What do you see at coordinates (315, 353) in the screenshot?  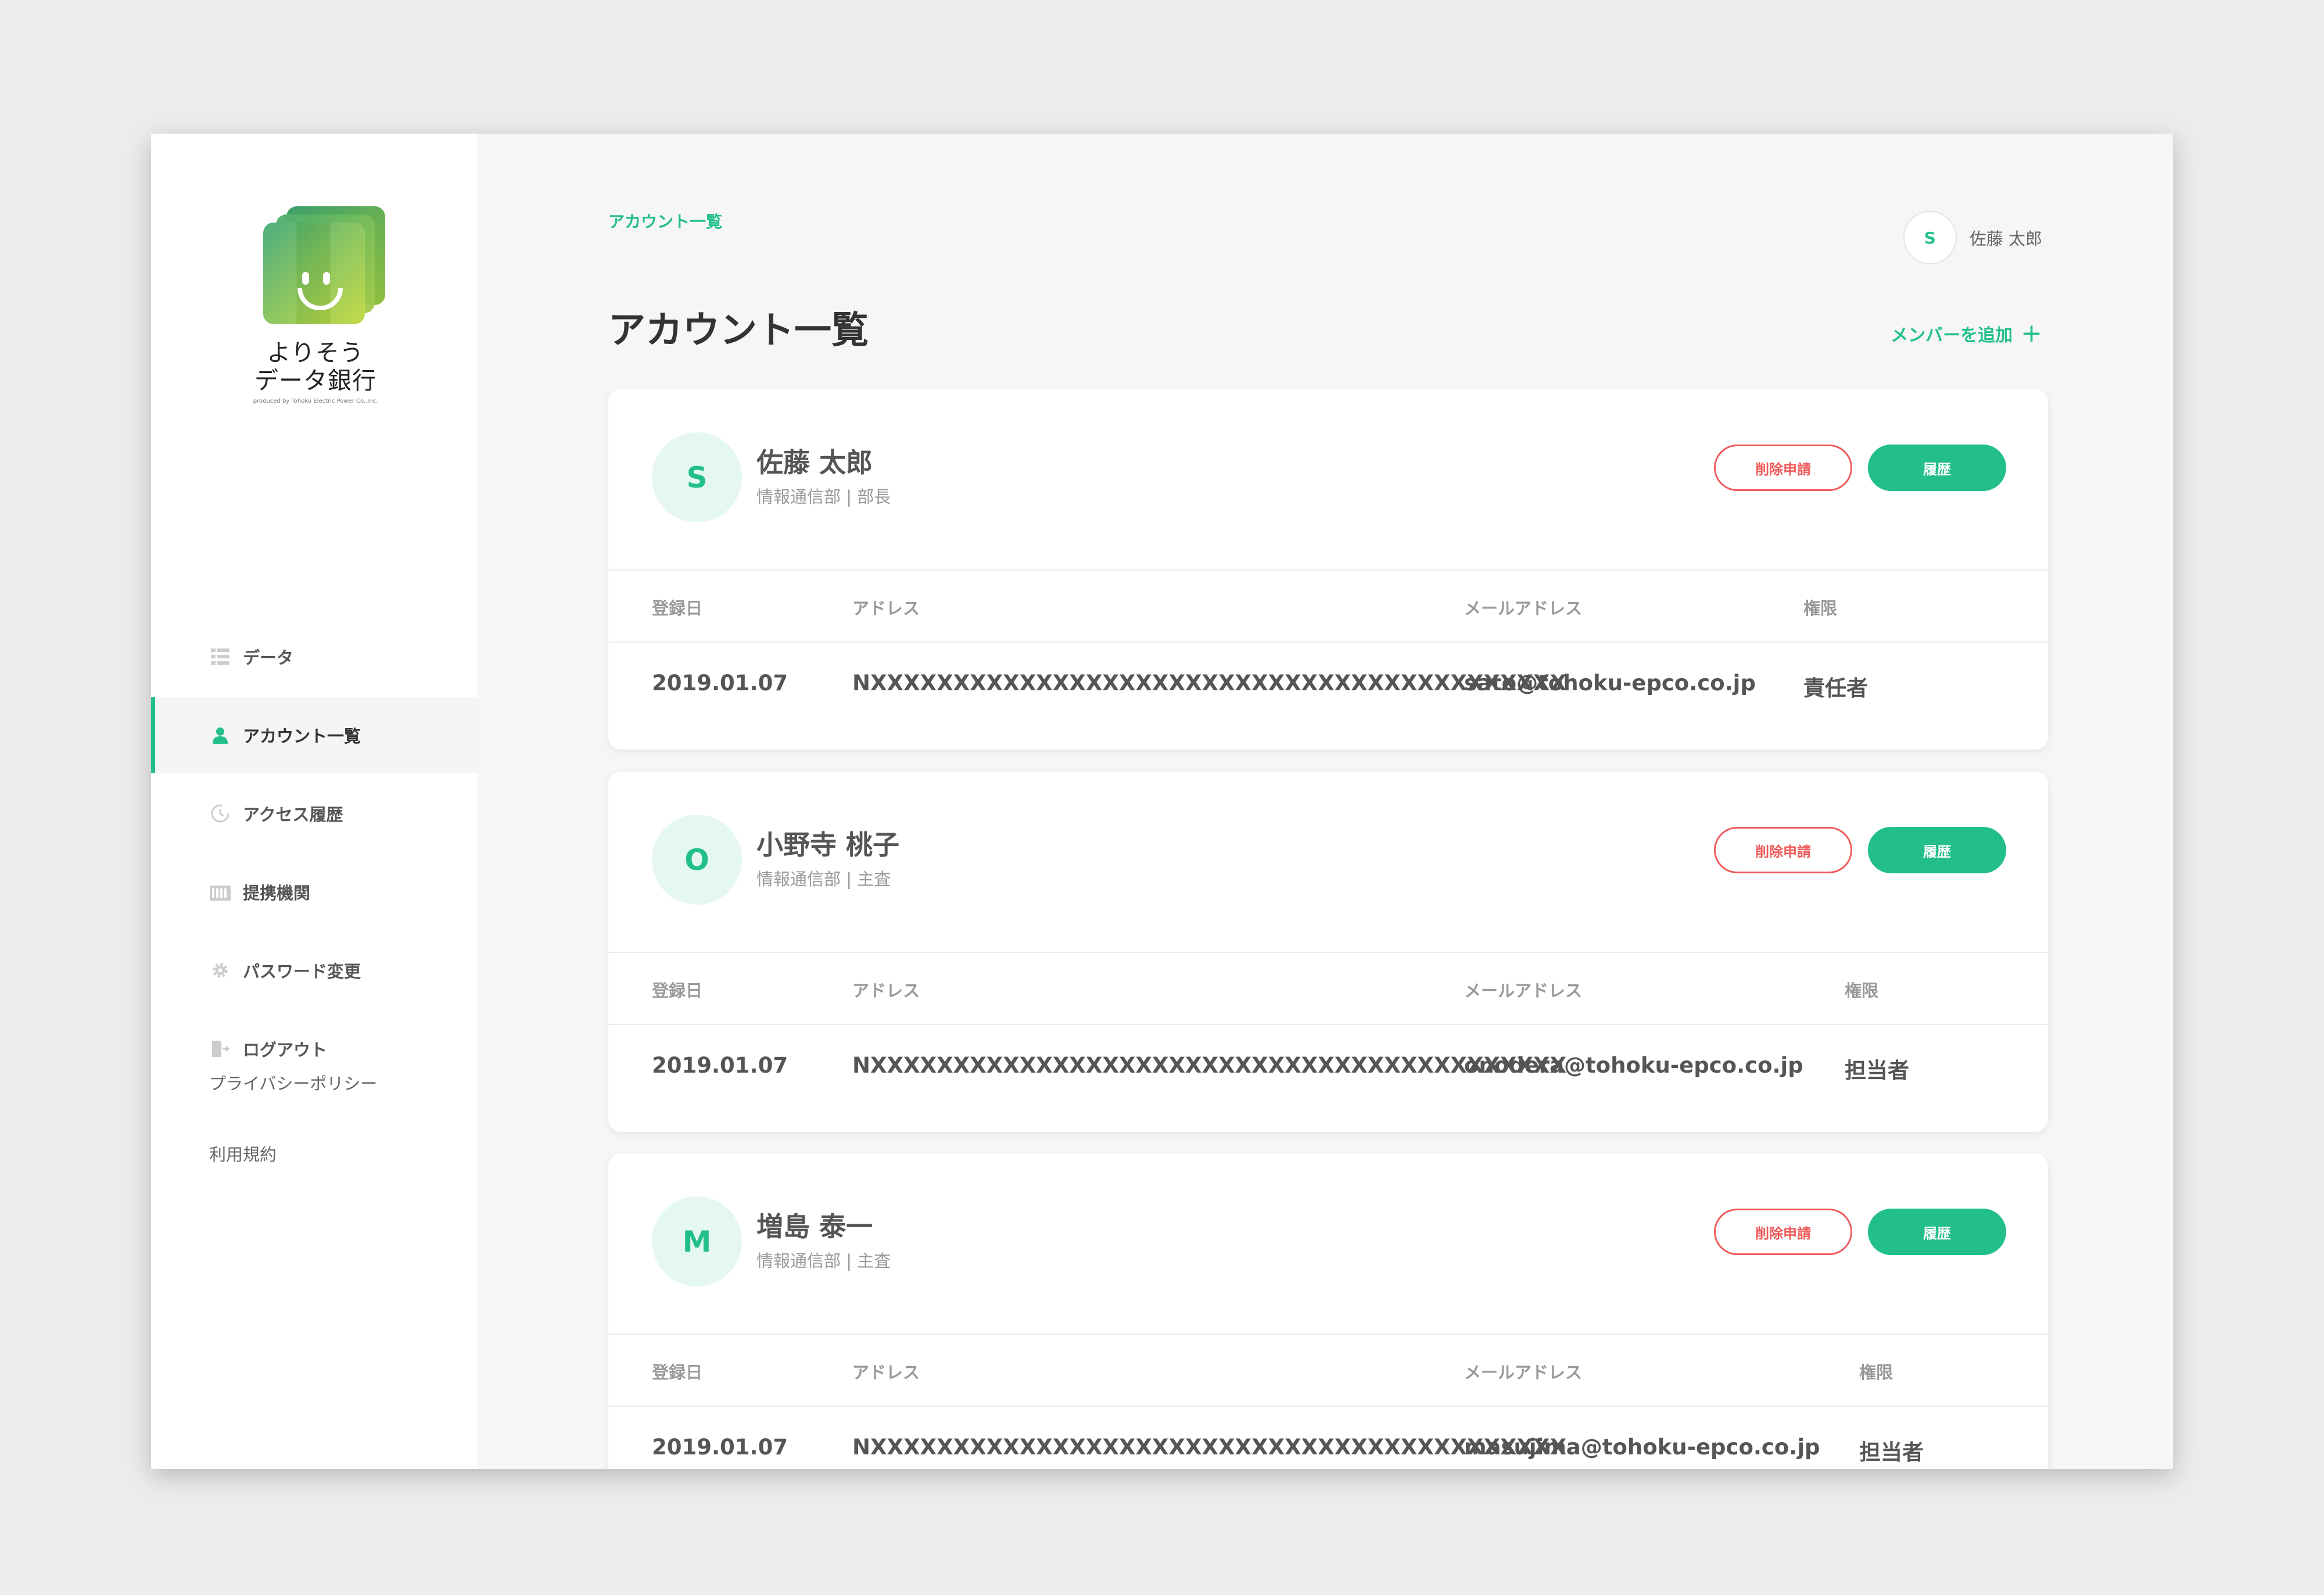 I see `brand-name-line1: よりそう` at bounding box center [315, 353].